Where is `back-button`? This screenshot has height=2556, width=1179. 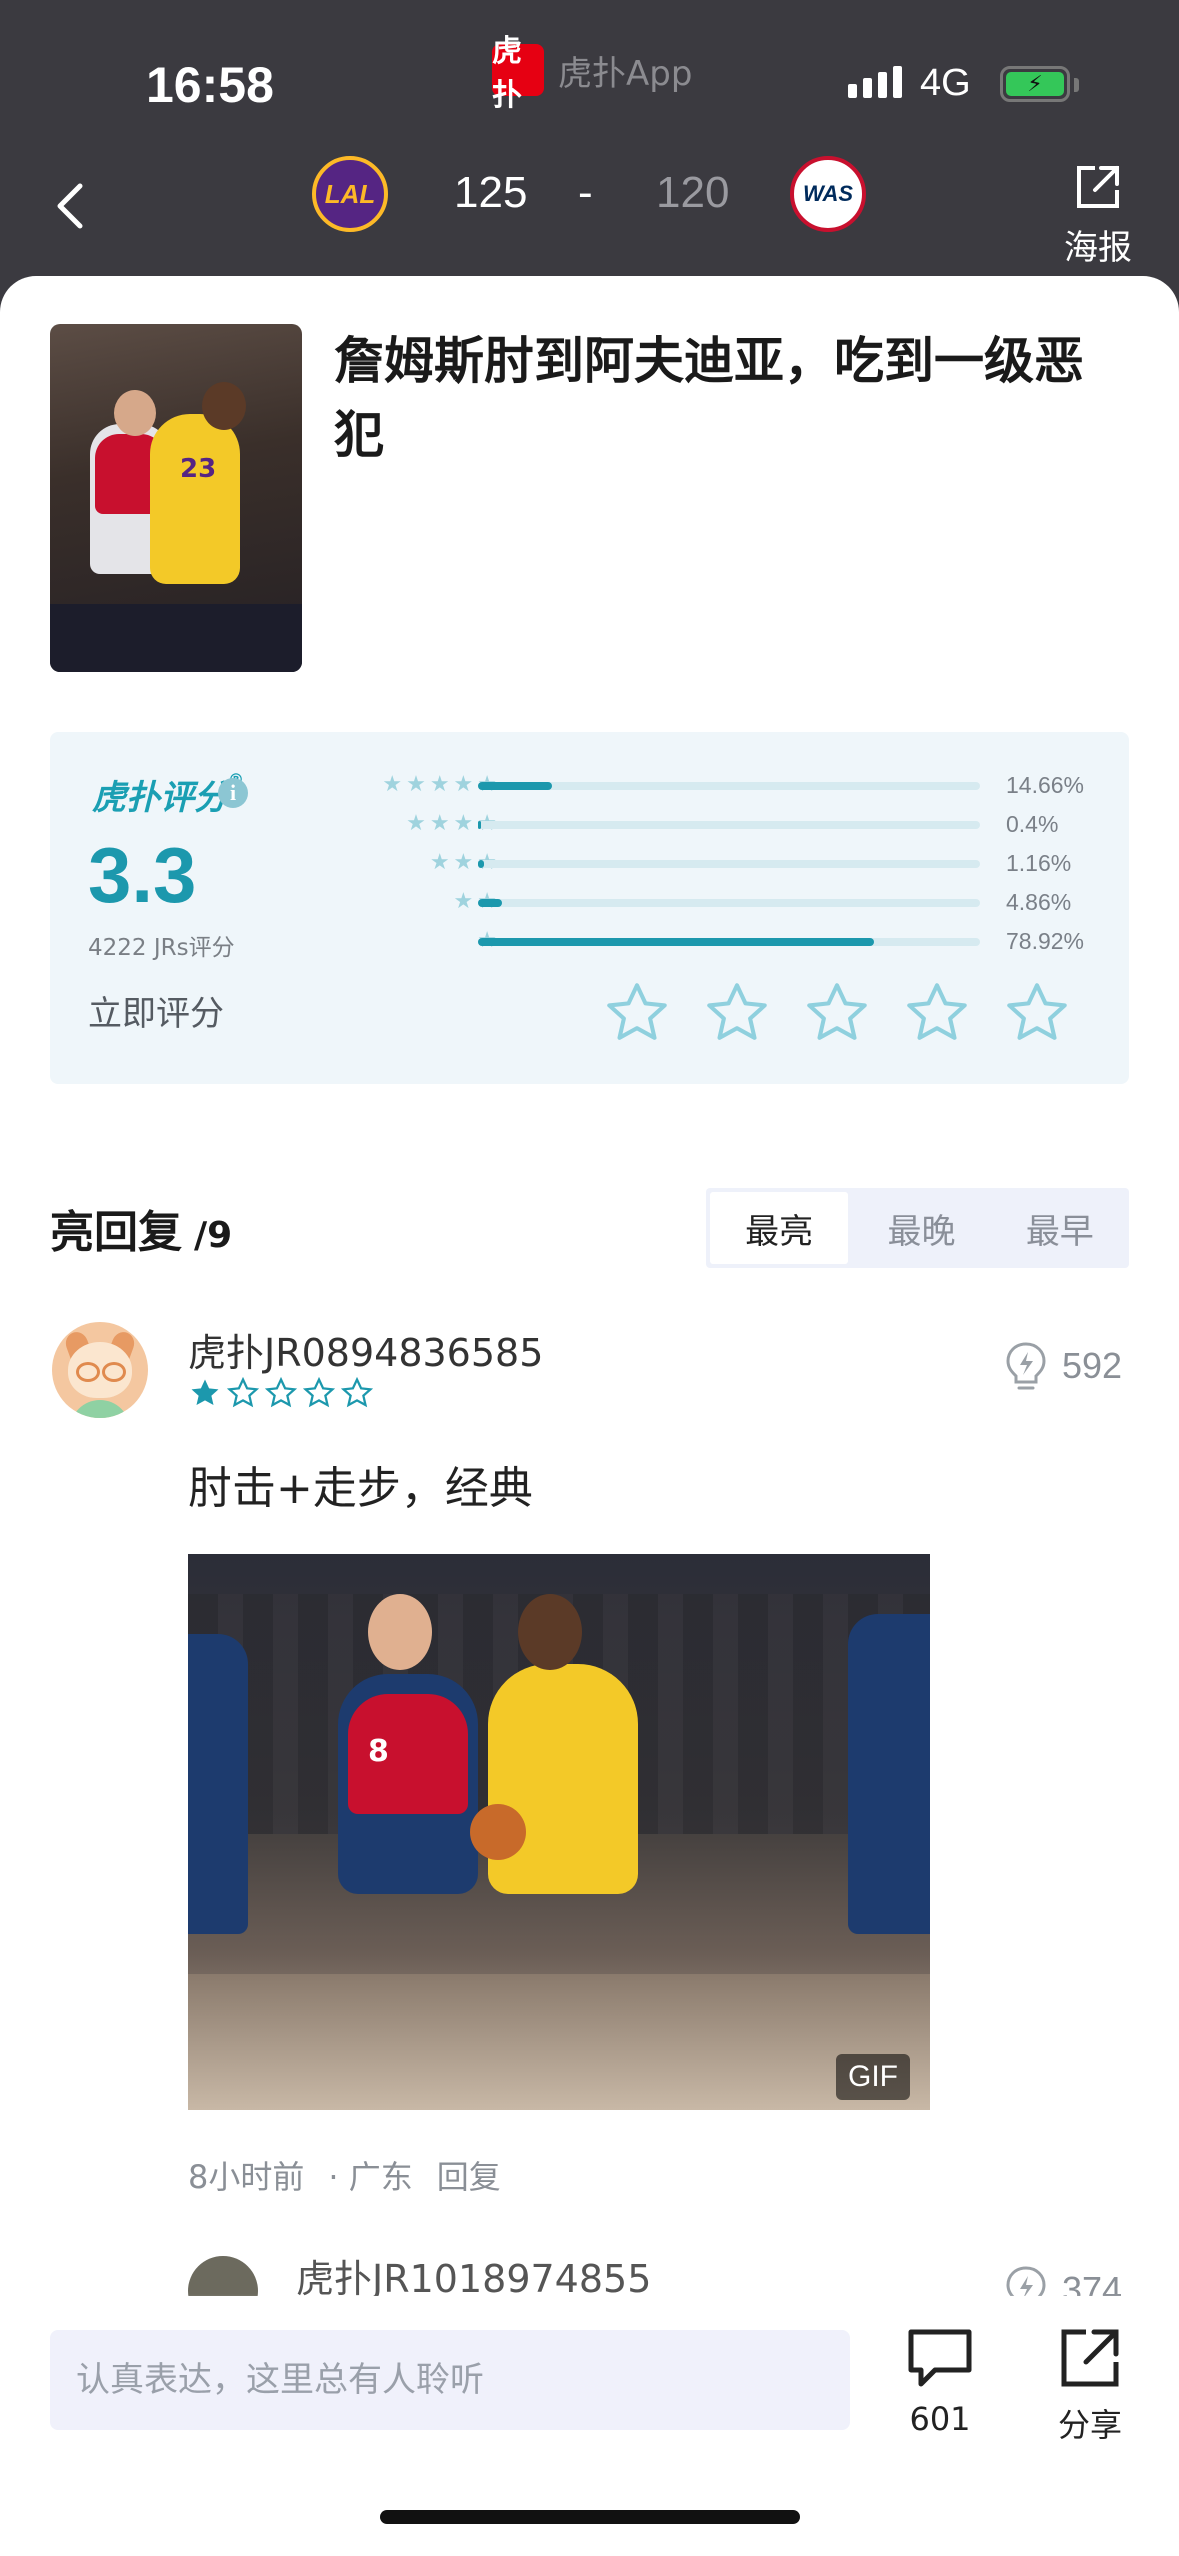 back-button is located at coordinates (73, 206).